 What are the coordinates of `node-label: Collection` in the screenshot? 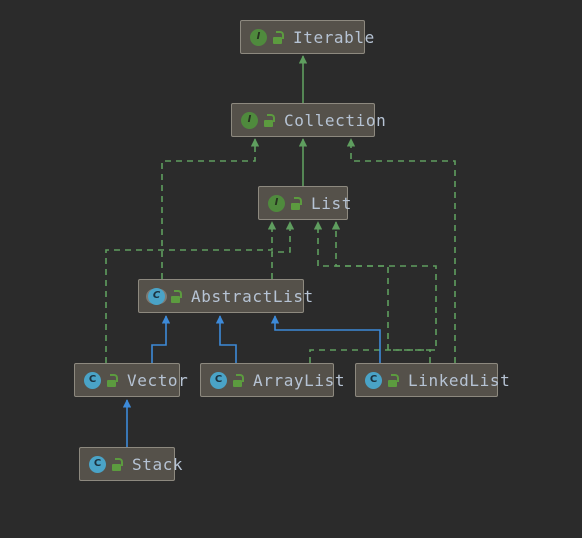 It's located at (335, 120).